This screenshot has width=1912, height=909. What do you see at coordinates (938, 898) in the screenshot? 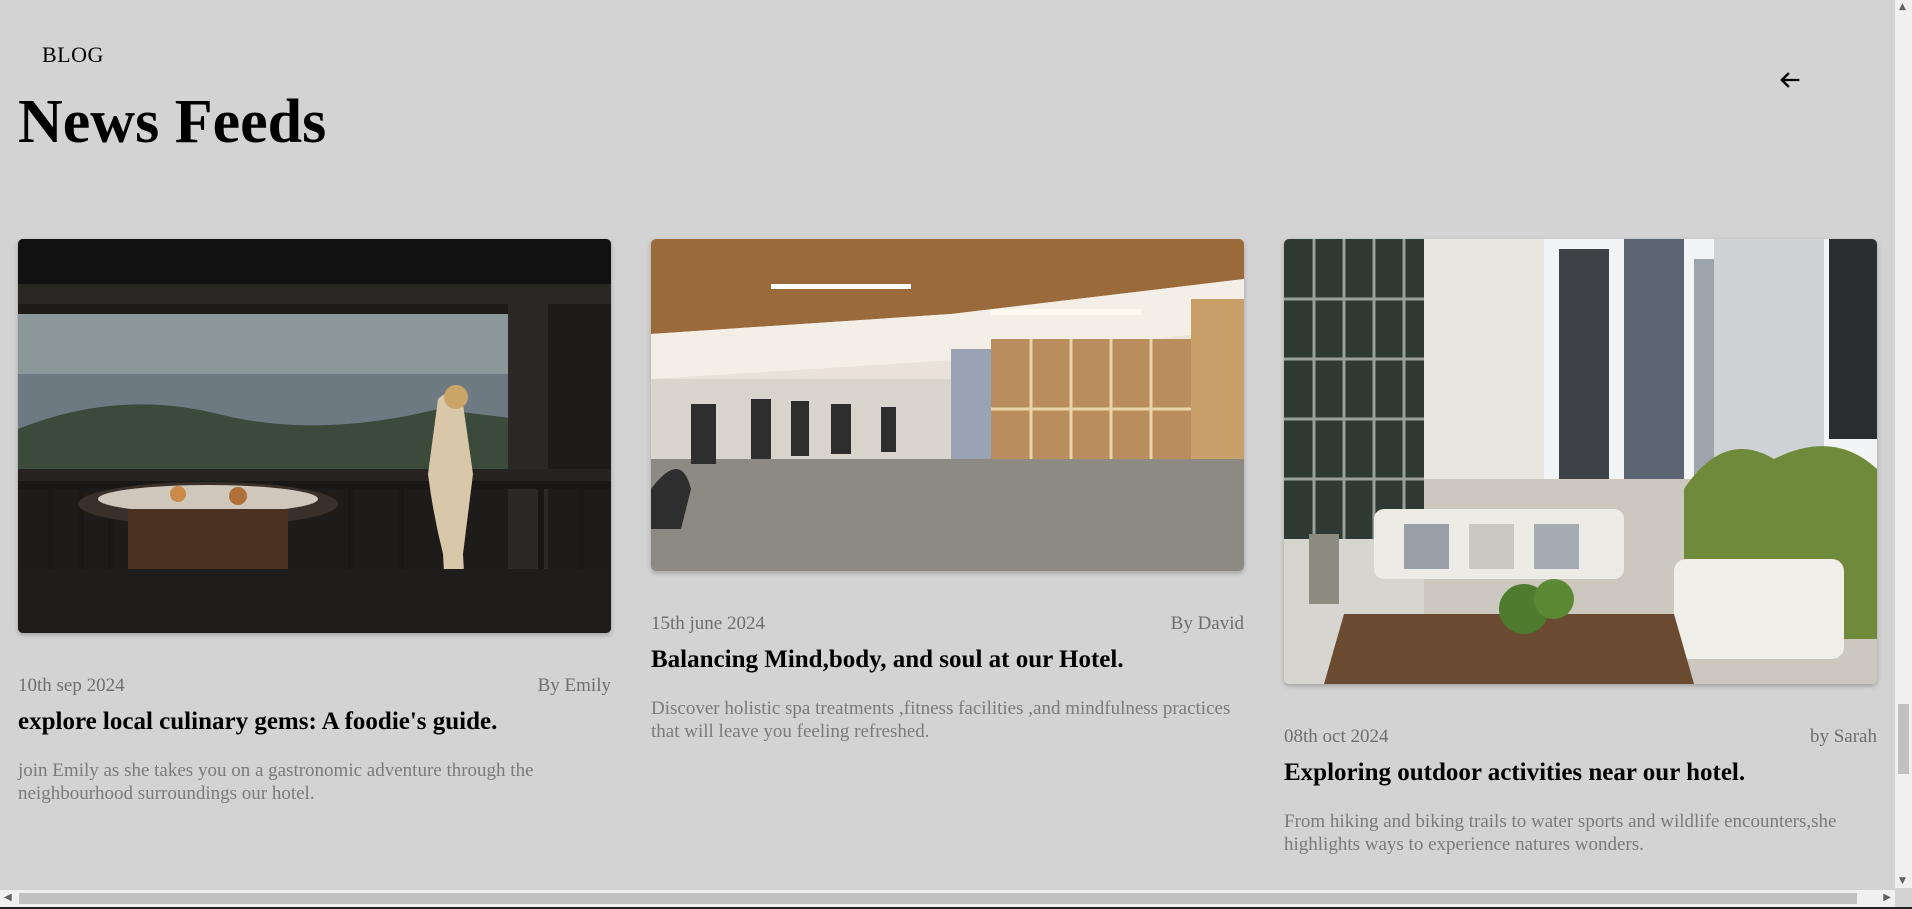
I see `horizontal-scroll-thumb` at bounding box center [938, 898].